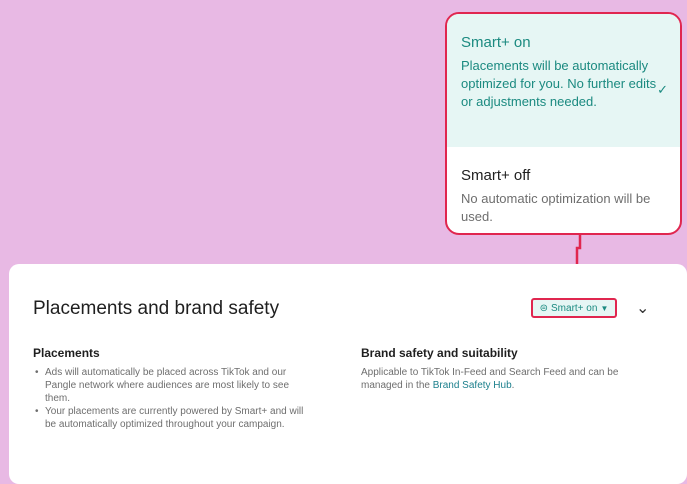 Image resolution: width=687 pixels, height=484 pixels. What do you see at coordinates (544, 308) in the screenshot?
I see `smart-plus-icon: ⊜` at bounding box center [544, 308].